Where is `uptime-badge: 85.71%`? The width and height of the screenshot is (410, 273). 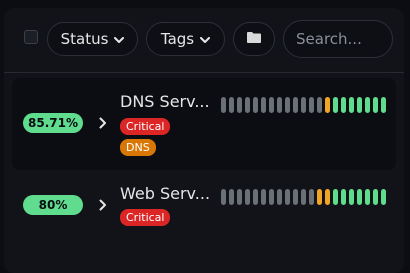
uptime-badge: 85.71% is located at coordinates (53, 123).